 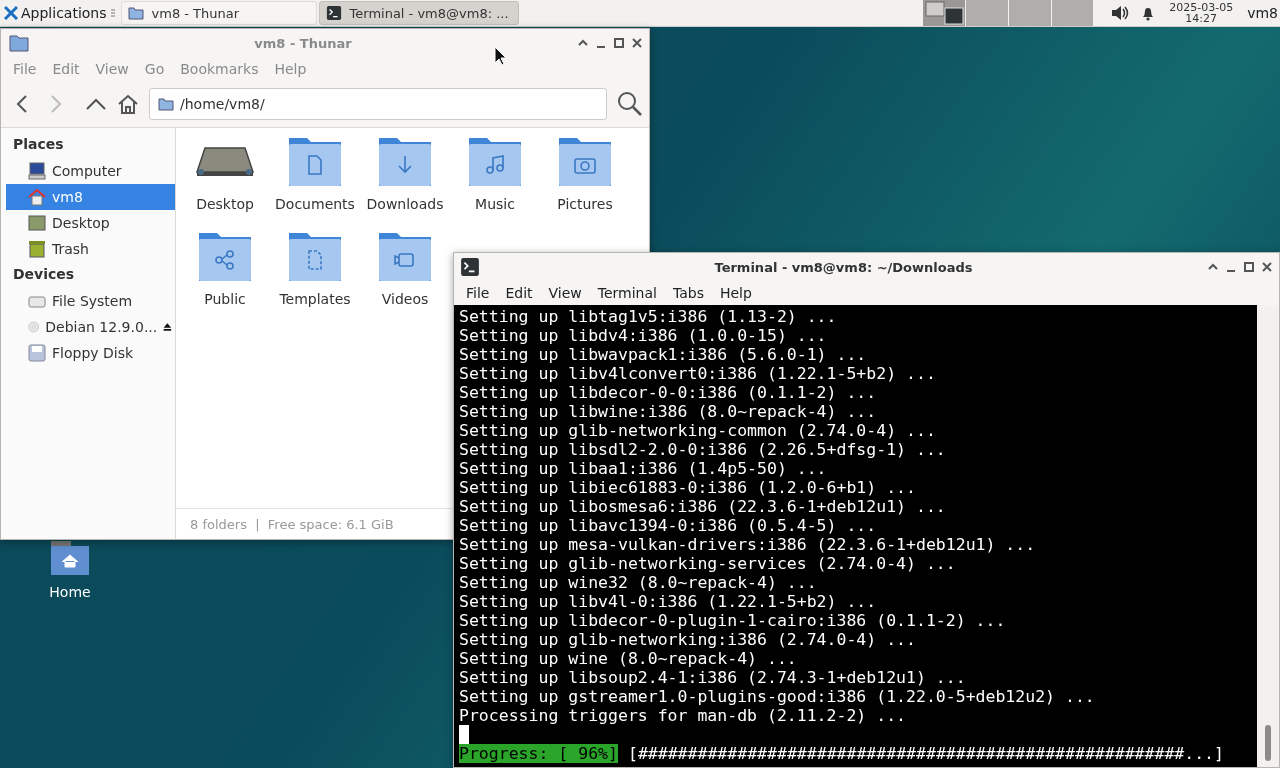 What do you see at coordinates (37, 171) in the screenshot?
I see `computer-icon` at bounding box center [37, 171].